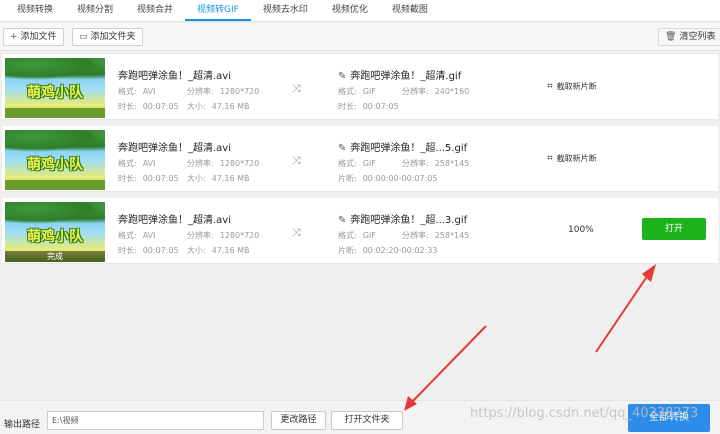 The image size is (720, 434). What do you see at coordinates (360, 37) in the screenshot?
I see `toolbar: + 添加文件 ▭ 添加文件夹 🗑 清空列表` at bounding box center [360, 37].